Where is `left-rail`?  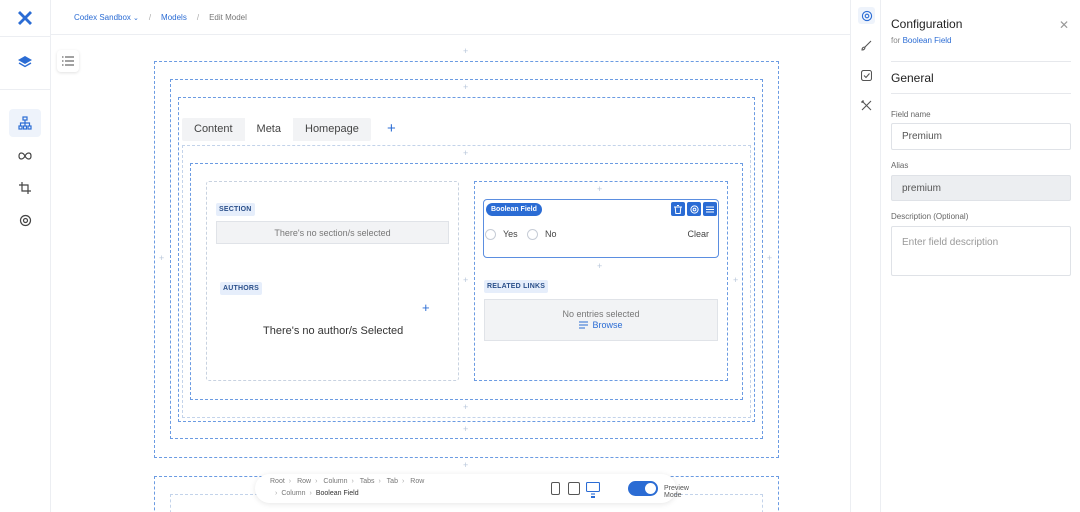 left-rail is located at coordinates (25, 256).